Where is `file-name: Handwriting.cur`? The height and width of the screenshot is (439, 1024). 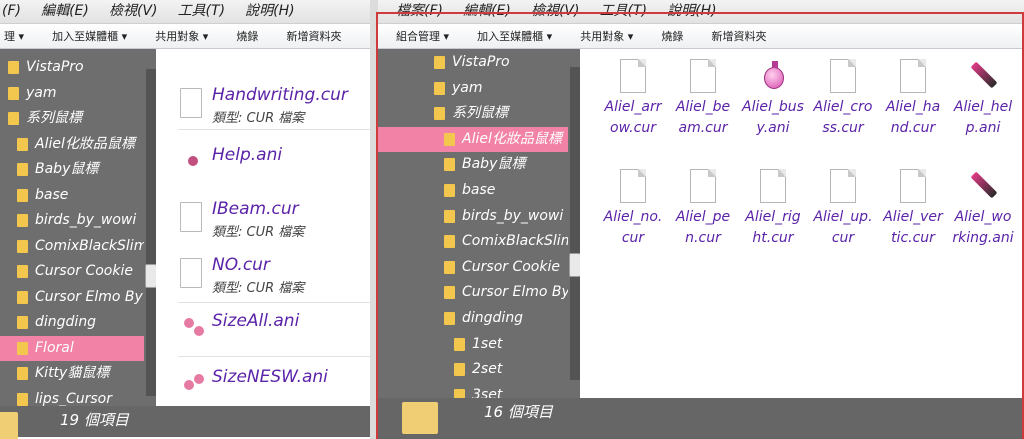
file-name: Handwriting.cur is located at coordinates (280, 95).